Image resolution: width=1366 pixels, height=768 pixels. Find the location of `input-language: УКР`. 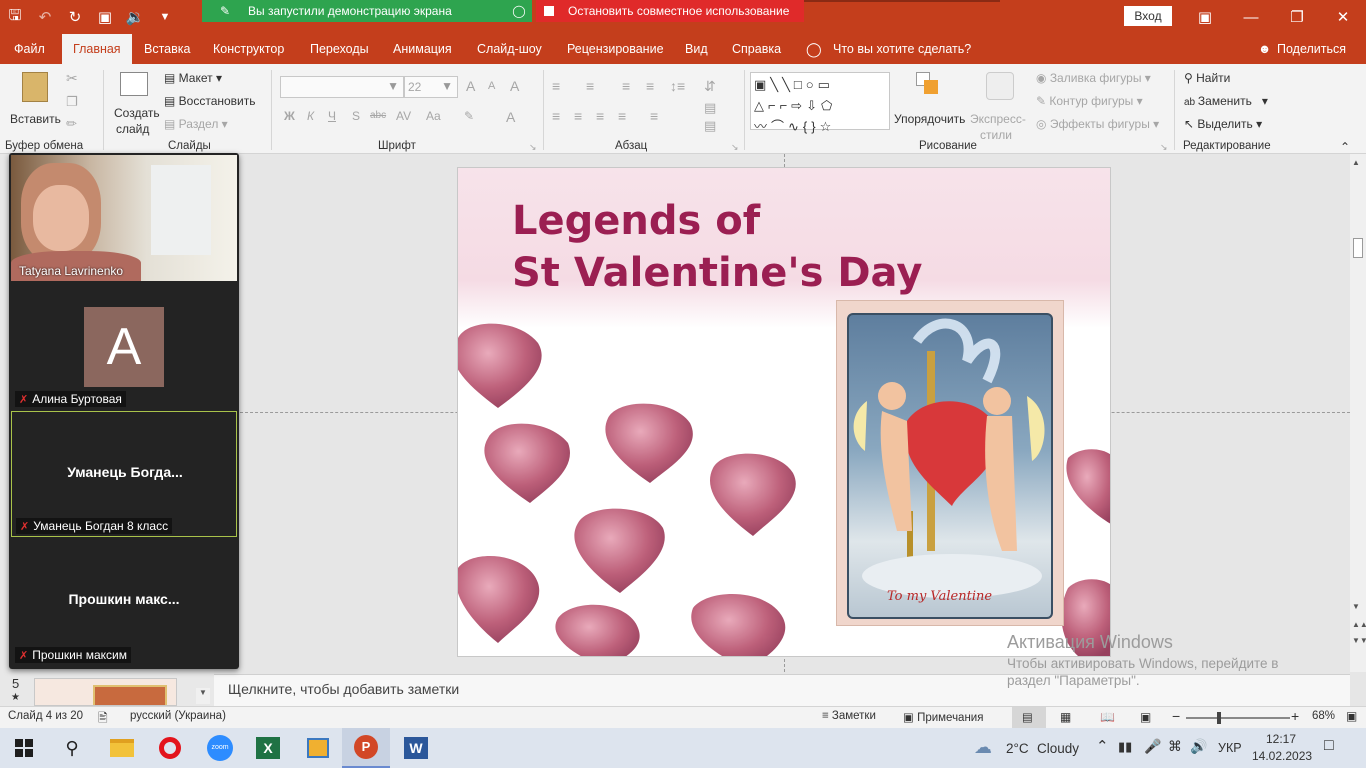

input-language: УКР is located at coordinates (1230, 748).